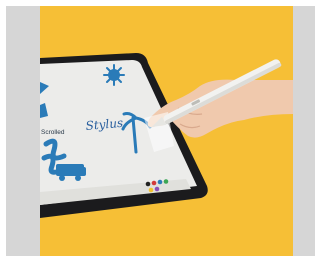  What do you see at coordinates (166, 181) in the screenshot?
I see `color-swatch-green` at bounding box center [166, 181].